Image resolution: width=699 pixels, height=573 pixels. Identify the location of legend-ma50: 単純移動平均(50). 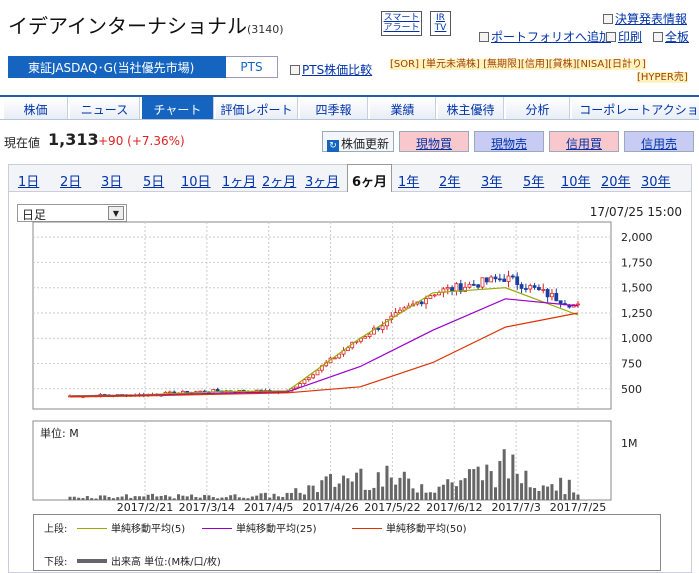
(409, 527).